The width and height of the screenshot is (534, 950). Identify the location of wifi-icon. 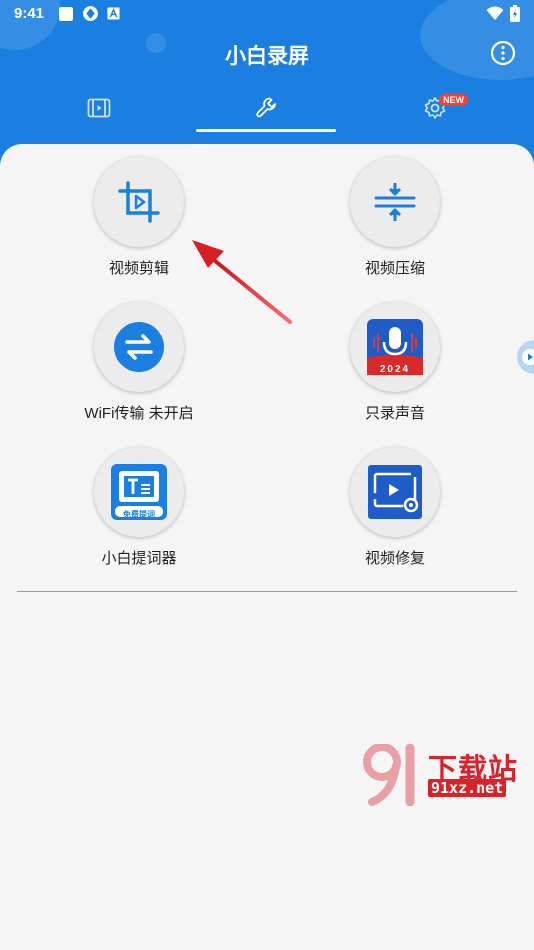
(495, 13).